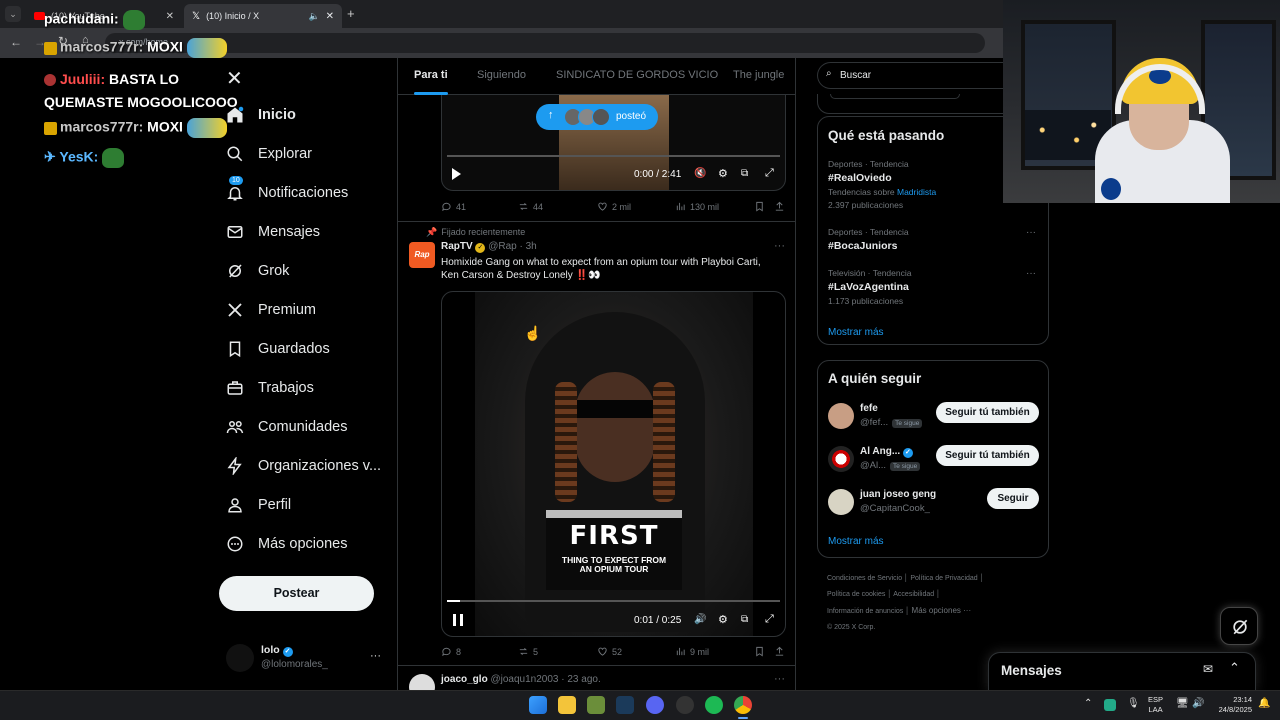 This screenshot has width=1280, height=720. I want to click on tab-the-jungle: The jungle, so click(758, 75).